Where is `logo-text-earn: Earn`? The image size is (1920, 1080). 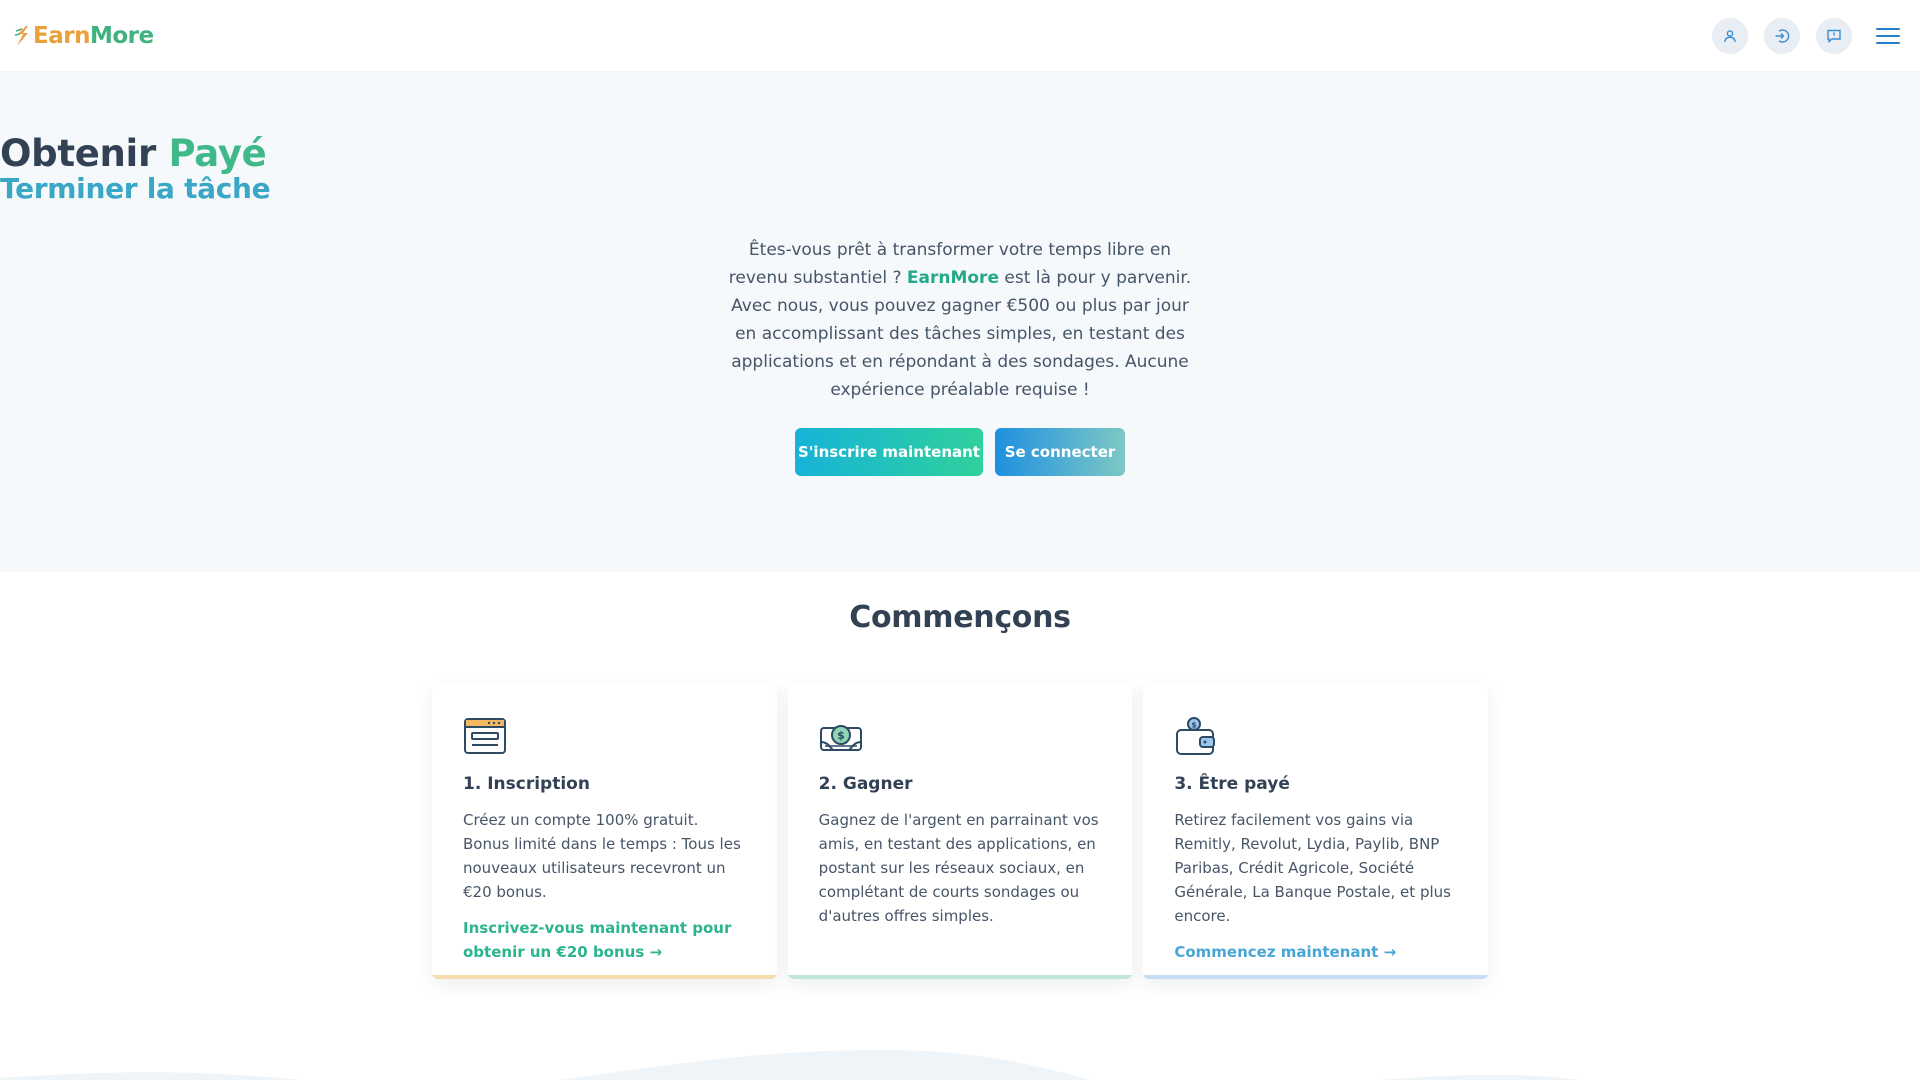
logo-text-earn: Earn is located at coordinates (61, 35).